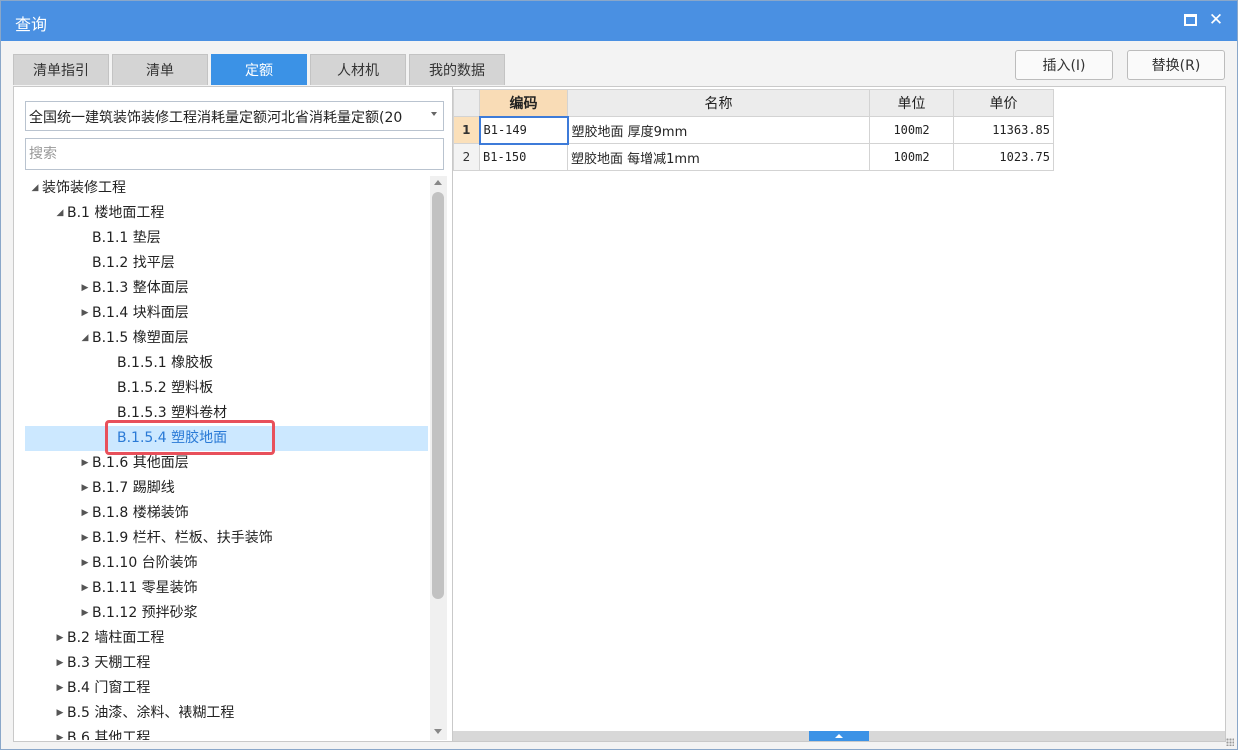 This screenshot has height=750, width=1238. I want to click on tree-node: ▶ B.1.6 其他面层, so click(226, 463).